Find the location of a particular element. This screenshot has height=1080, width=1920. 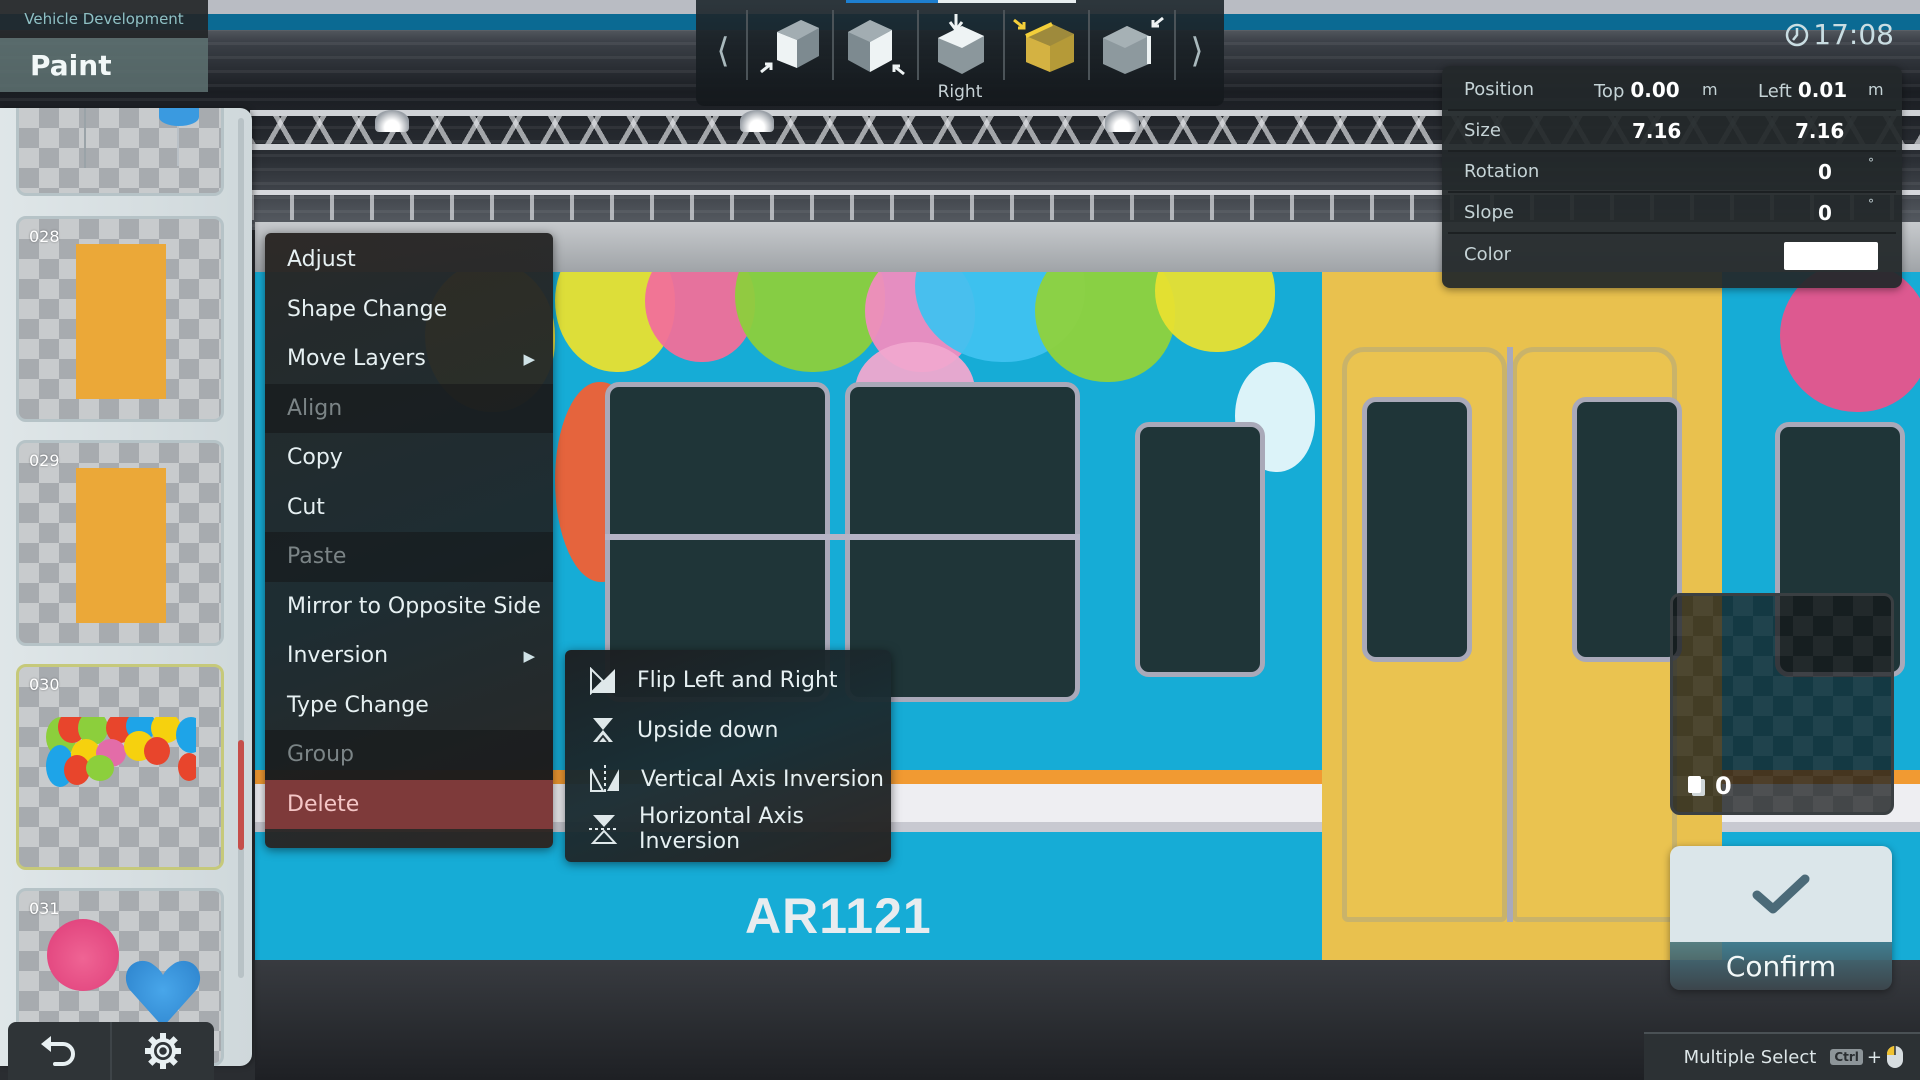

position-row: Position Top 0.00 m Left 0.01 m is located at coordinates (1672, 90).